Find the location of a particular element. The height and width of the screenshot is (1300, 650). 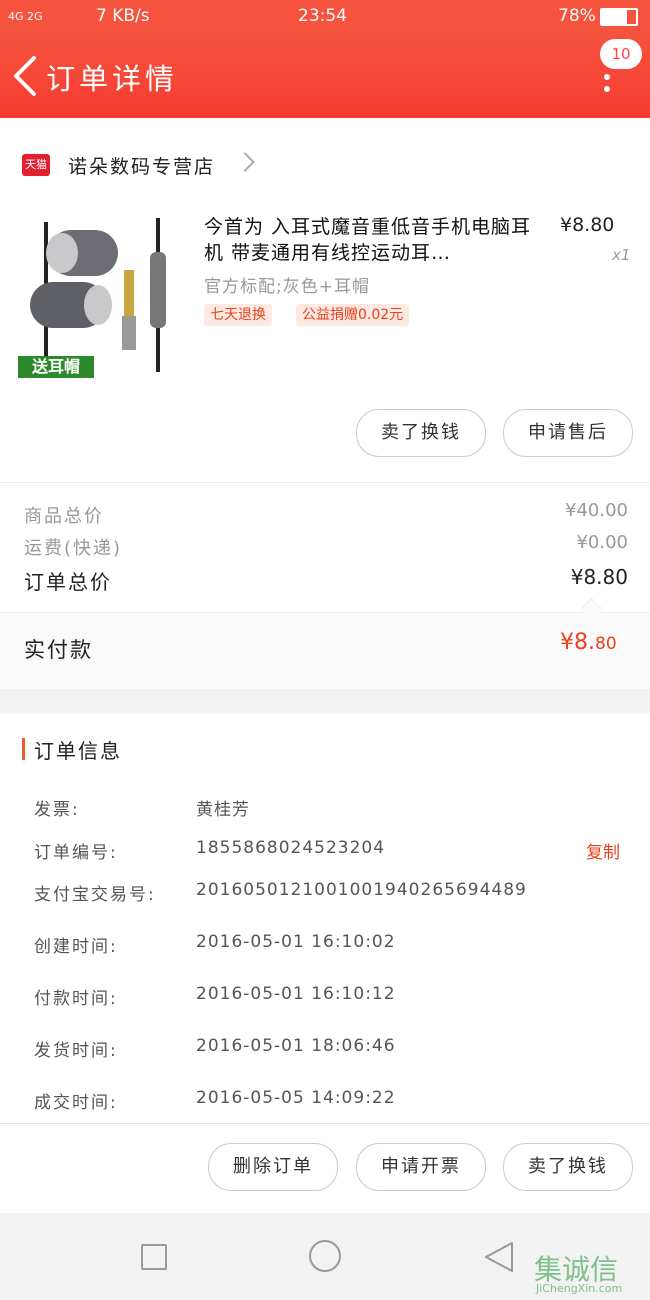

more-menu-icon is located at coordinates (607, 86).